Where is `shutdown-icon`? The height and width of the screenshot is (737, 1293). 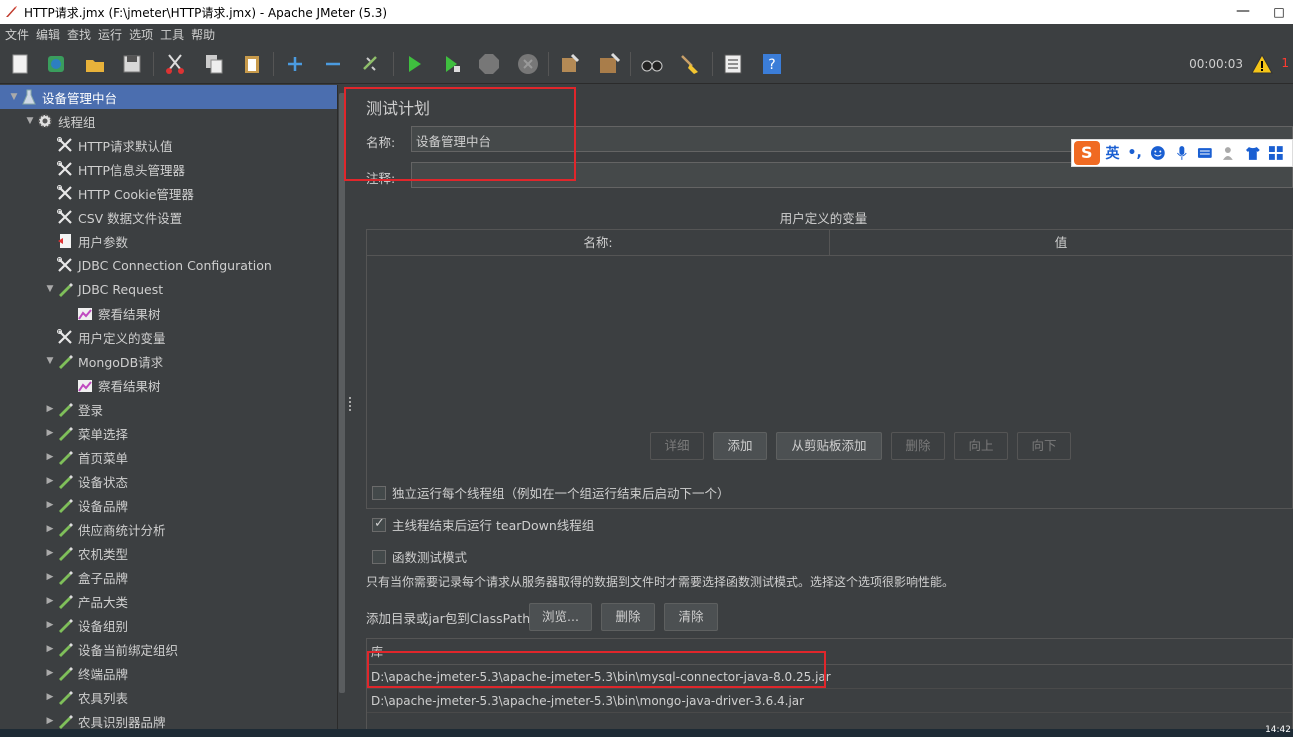 shutdown-icon is located at coordinates (528, 64).